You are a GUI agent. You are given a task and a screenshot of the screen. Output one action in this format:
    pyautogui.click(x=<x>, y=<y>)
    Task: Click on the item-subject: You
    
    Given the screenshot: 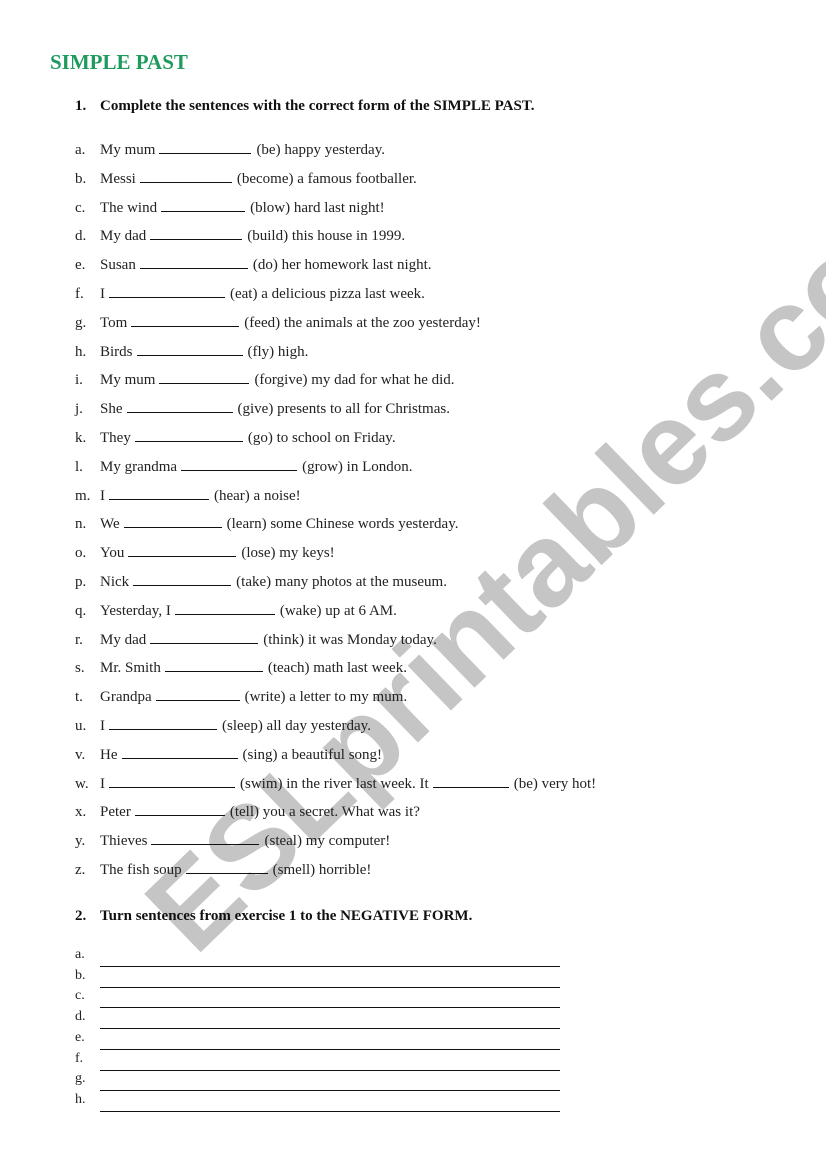 What is the action you would take?
    pyautogui.click(x=112, y=553)
    